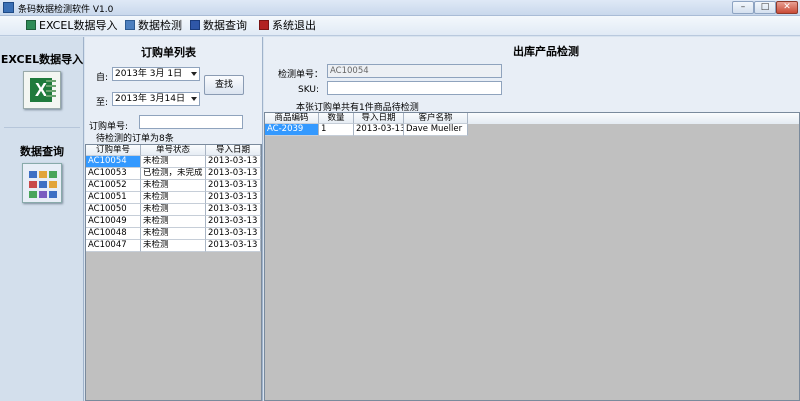  I want to click on menu-bar: EXCEL数据导入 数据检测 数据查询 系统退出, so click(400, 26).